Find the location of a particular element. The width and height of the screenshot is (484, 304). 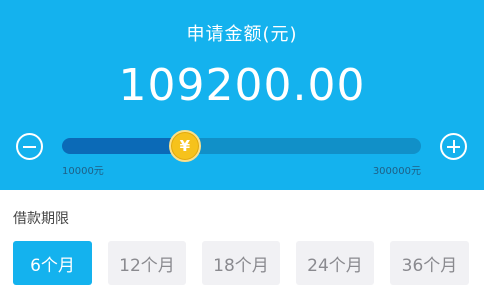

slider-min-label: 10000元 is located at coordinates (83, 171).